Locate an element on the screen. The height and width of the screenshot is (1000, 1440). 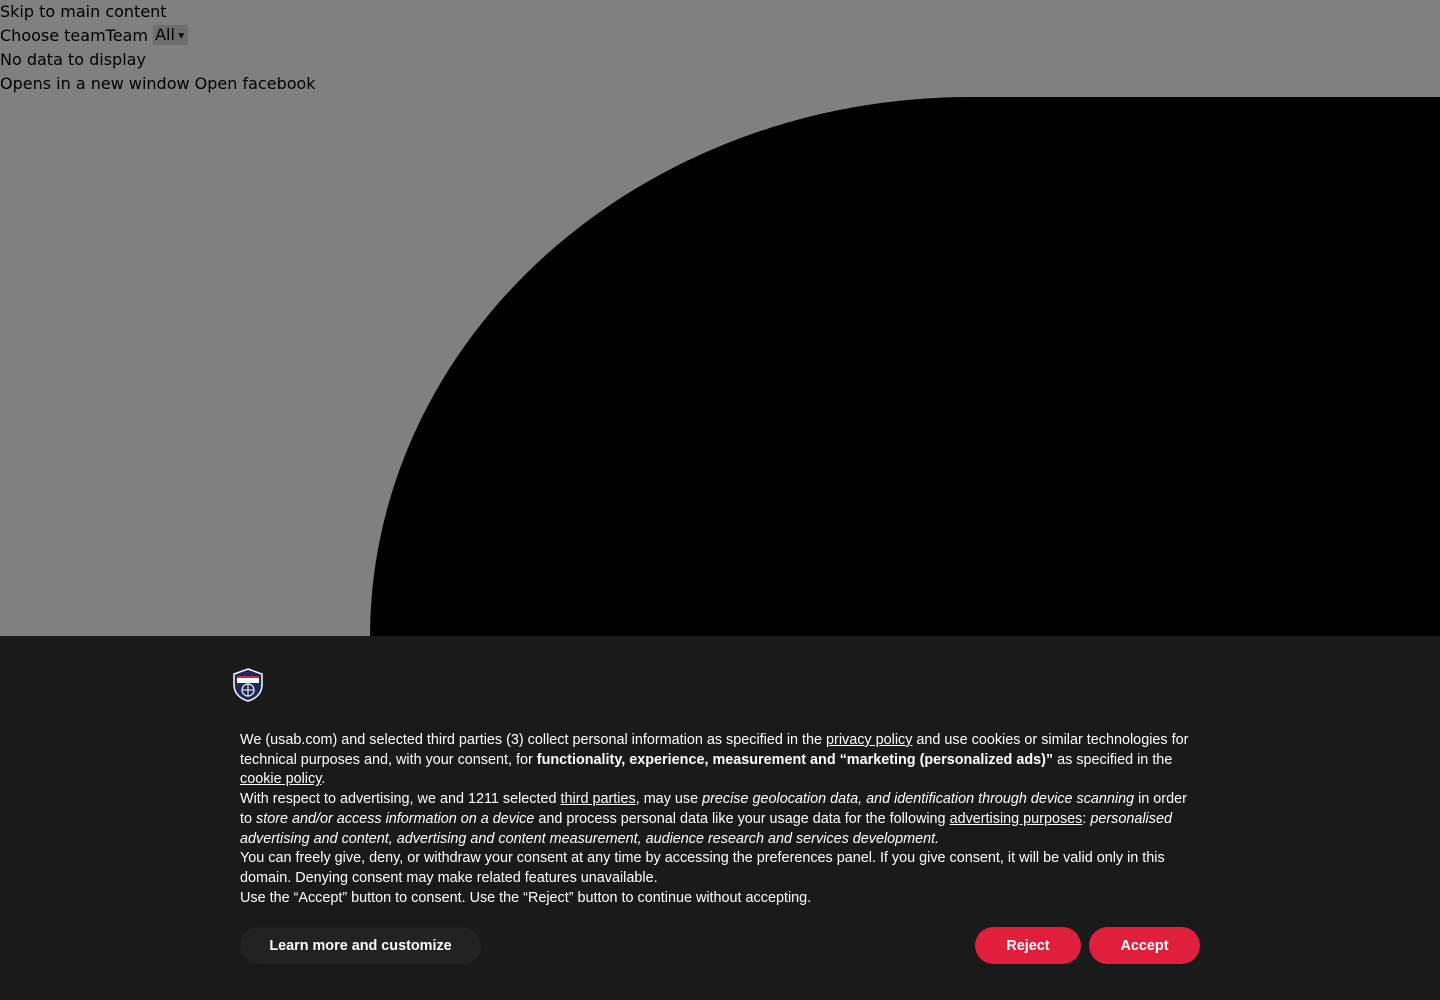
learn-more-customize-button: Learn more and customize is located at coordinates (360, 945).